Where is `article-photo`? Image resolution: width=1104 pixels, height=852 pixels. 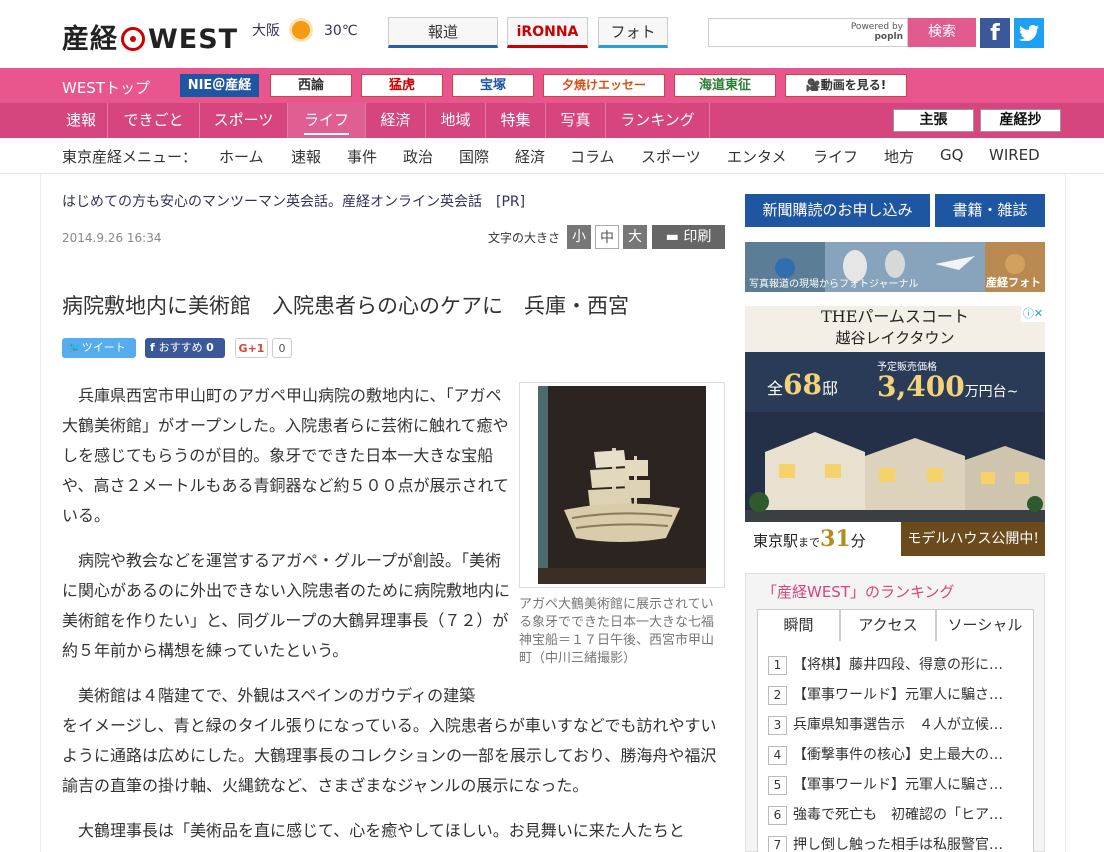 article-photo is located at coordinates (622, 485).